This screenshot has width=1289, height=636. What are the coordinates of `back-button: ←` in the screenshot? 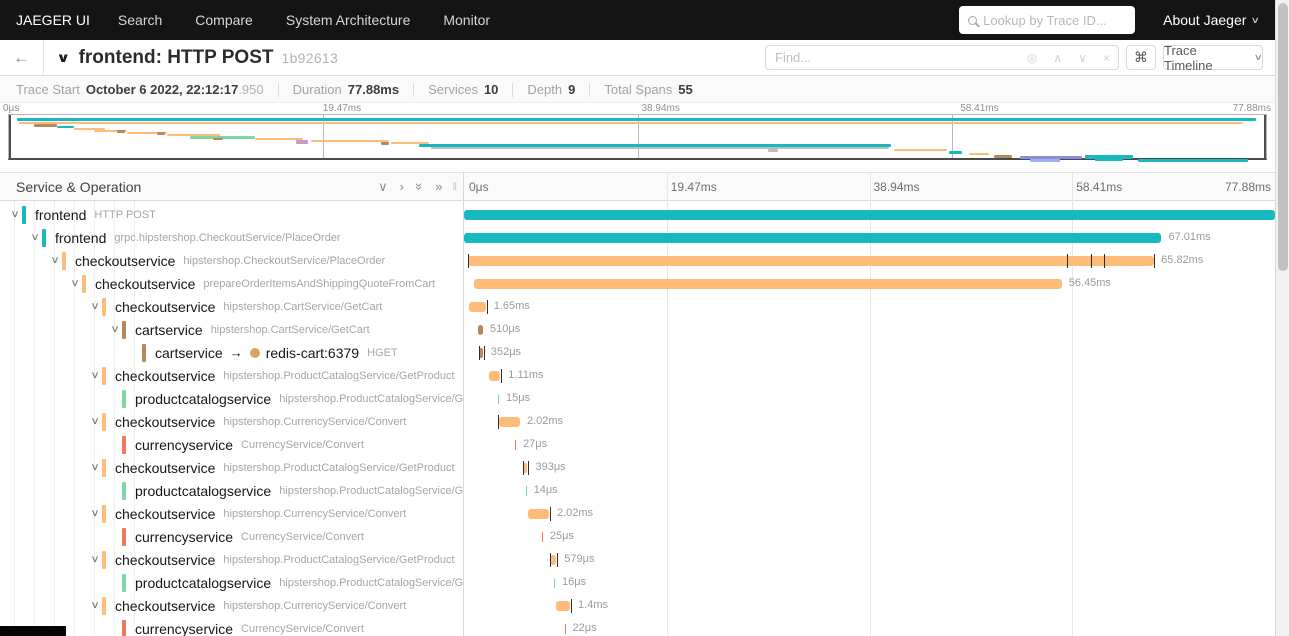 It's located at (22, 57).